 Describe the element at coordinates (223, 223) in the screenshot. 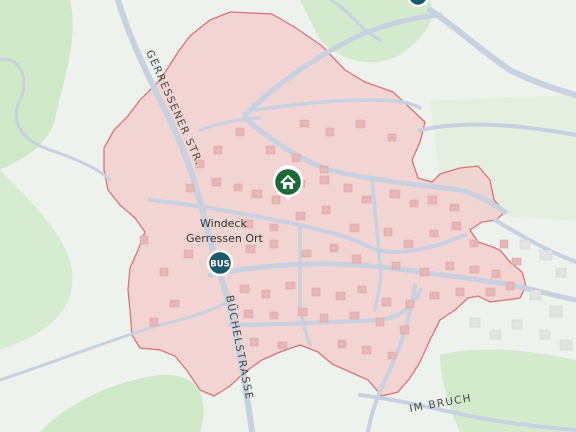

I see `place-label-line1: Windeck` at that location.